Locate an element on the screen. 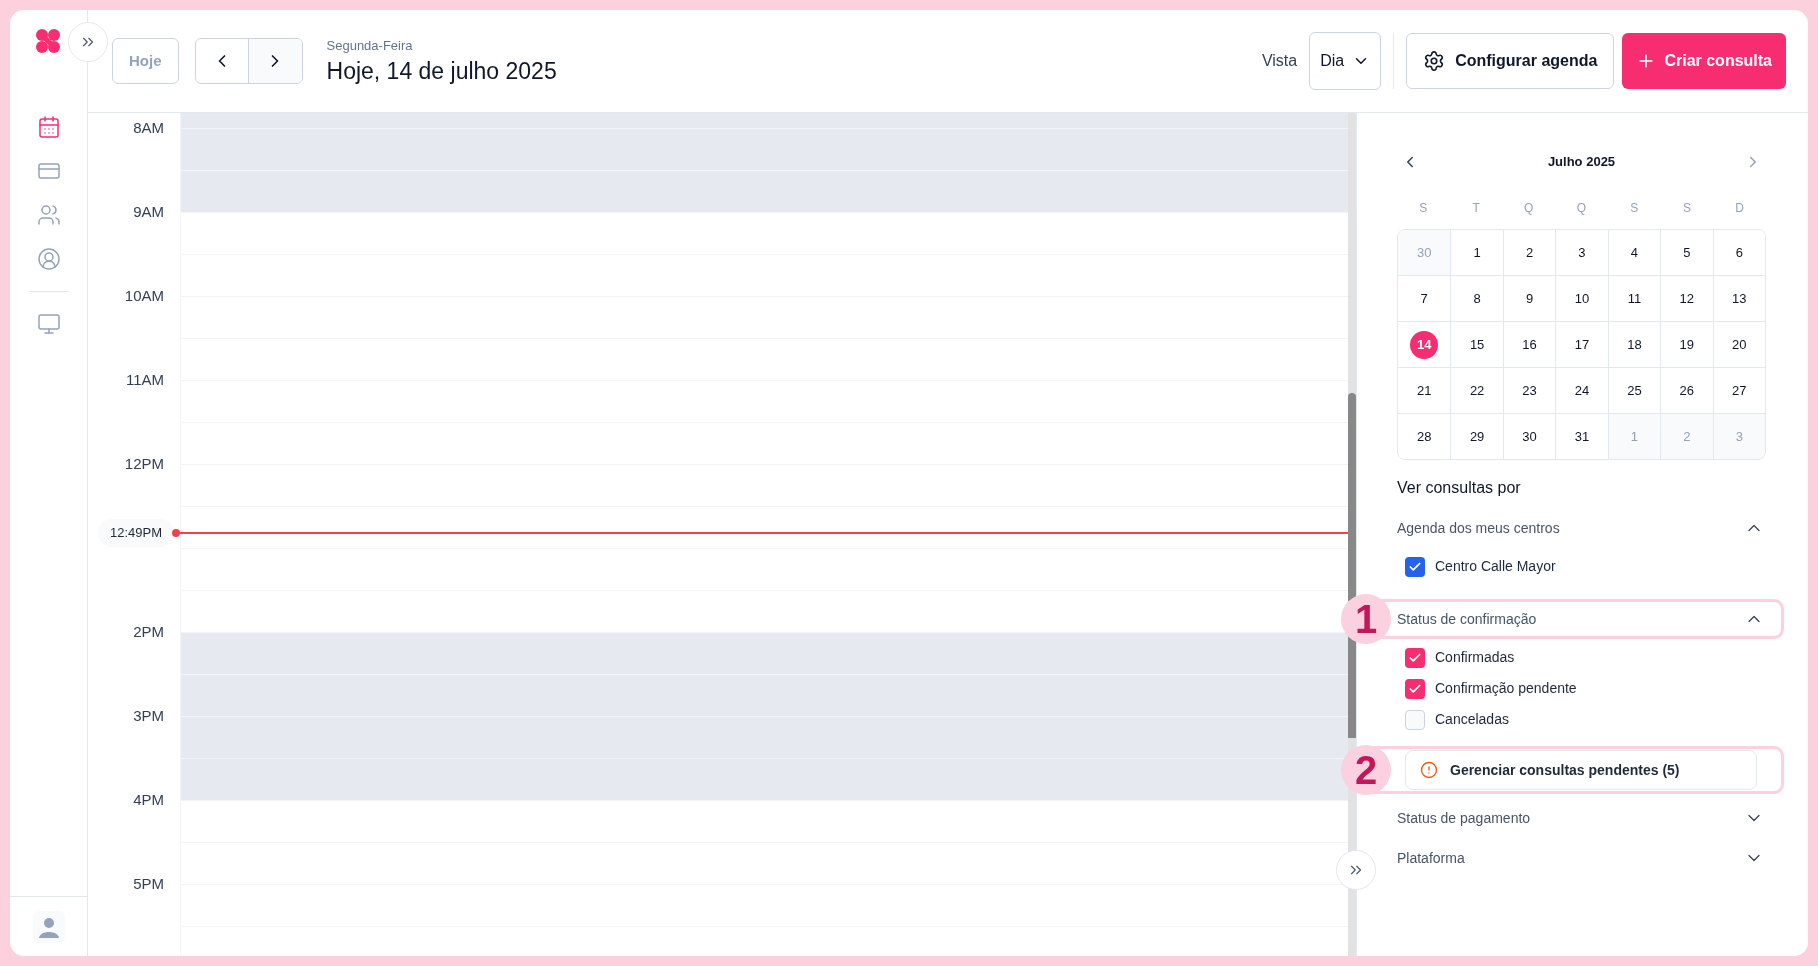 Image resolution: width=1818 pixels, height=966 pixels. calendar-day: 27 is located at coordinates (1739, 390).